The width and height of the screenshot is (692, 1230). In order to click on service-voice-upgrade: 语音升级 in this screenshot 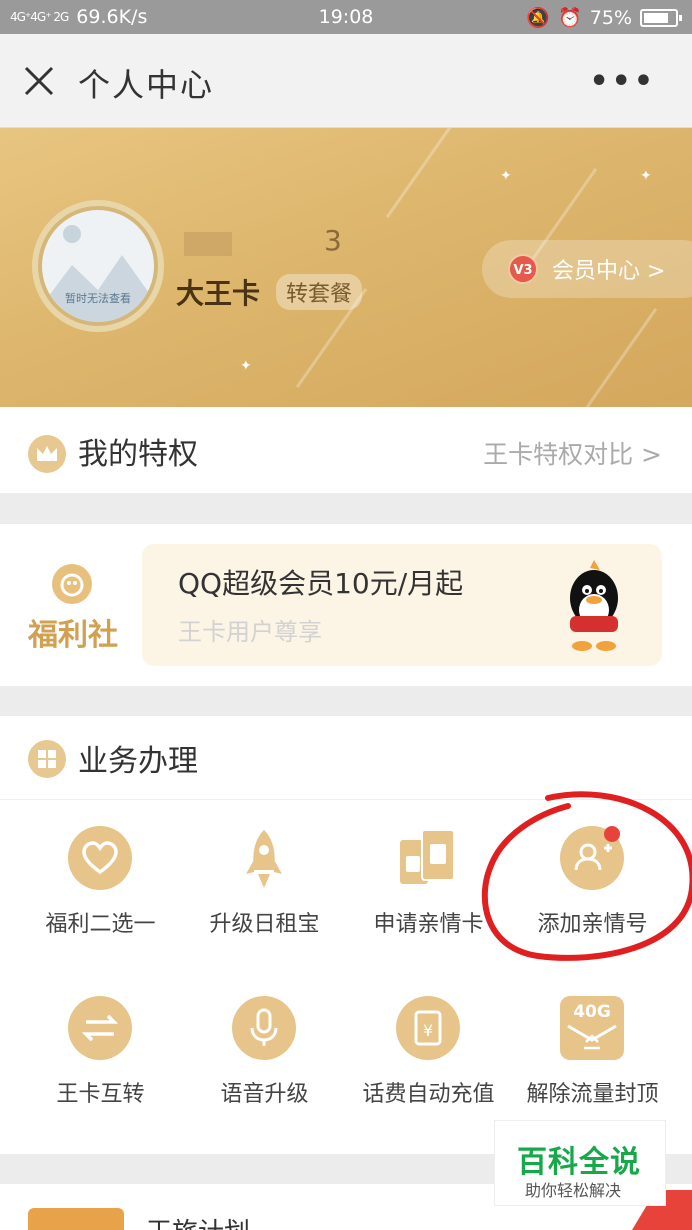, I will do `click(264, 1061)`.